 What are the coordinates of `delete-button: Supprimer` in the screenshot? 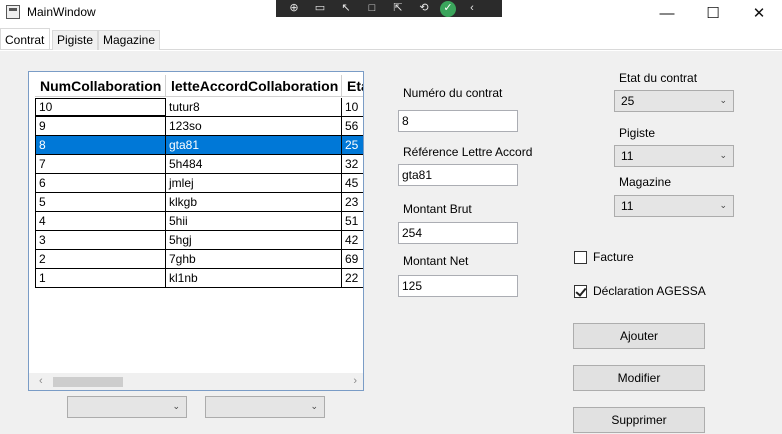 It's located at (639, 420).